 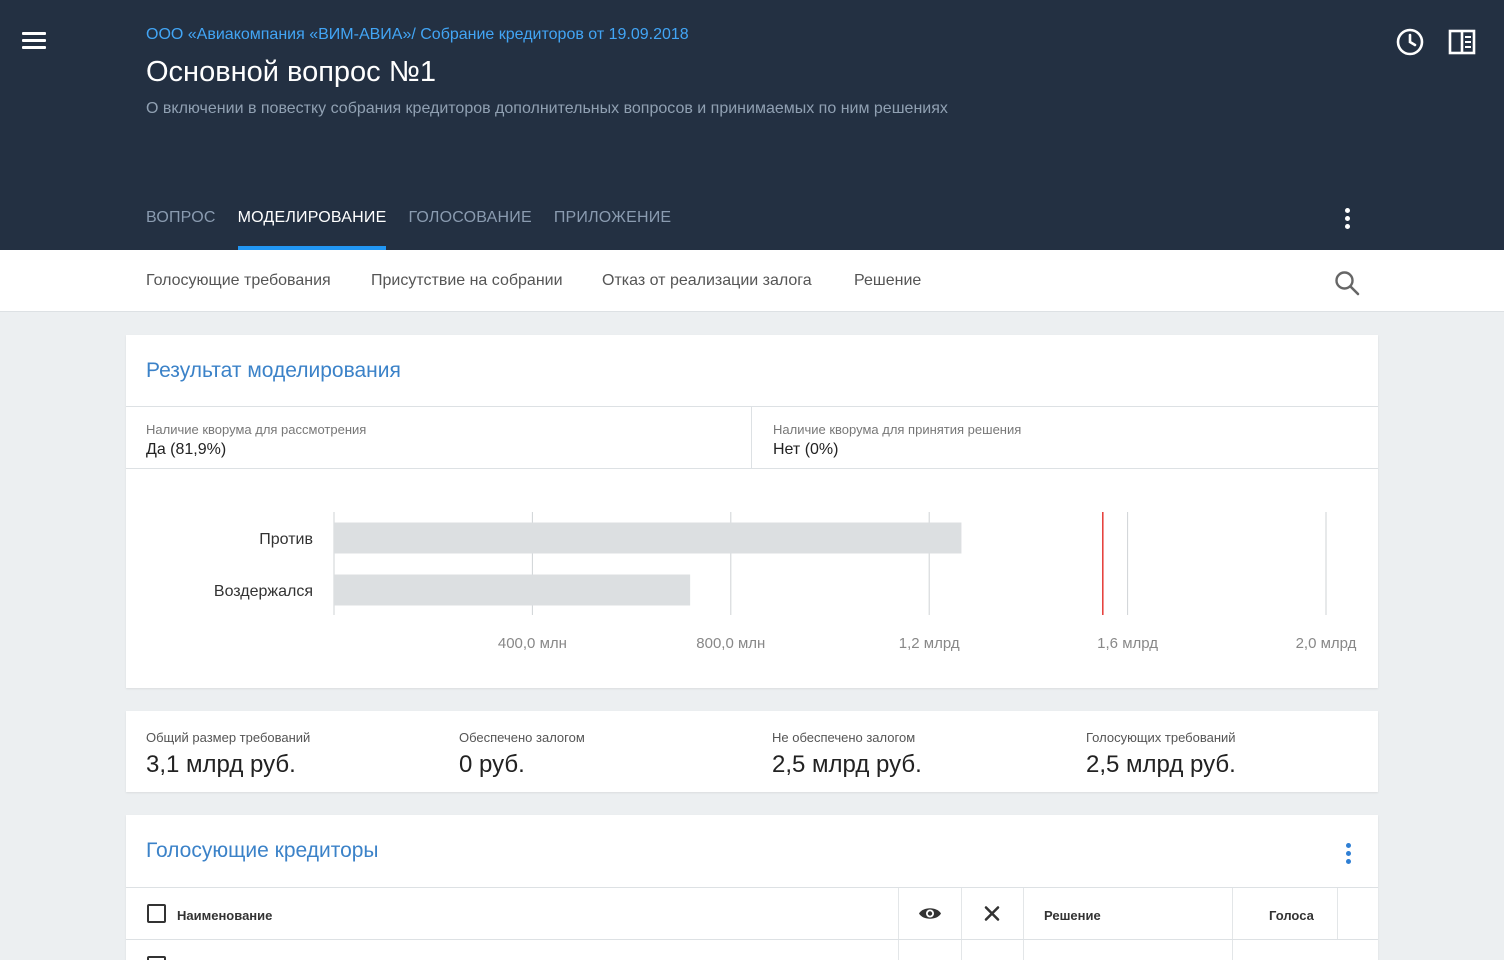 I want to click on row-checkbox, so click(x=156, y=958).